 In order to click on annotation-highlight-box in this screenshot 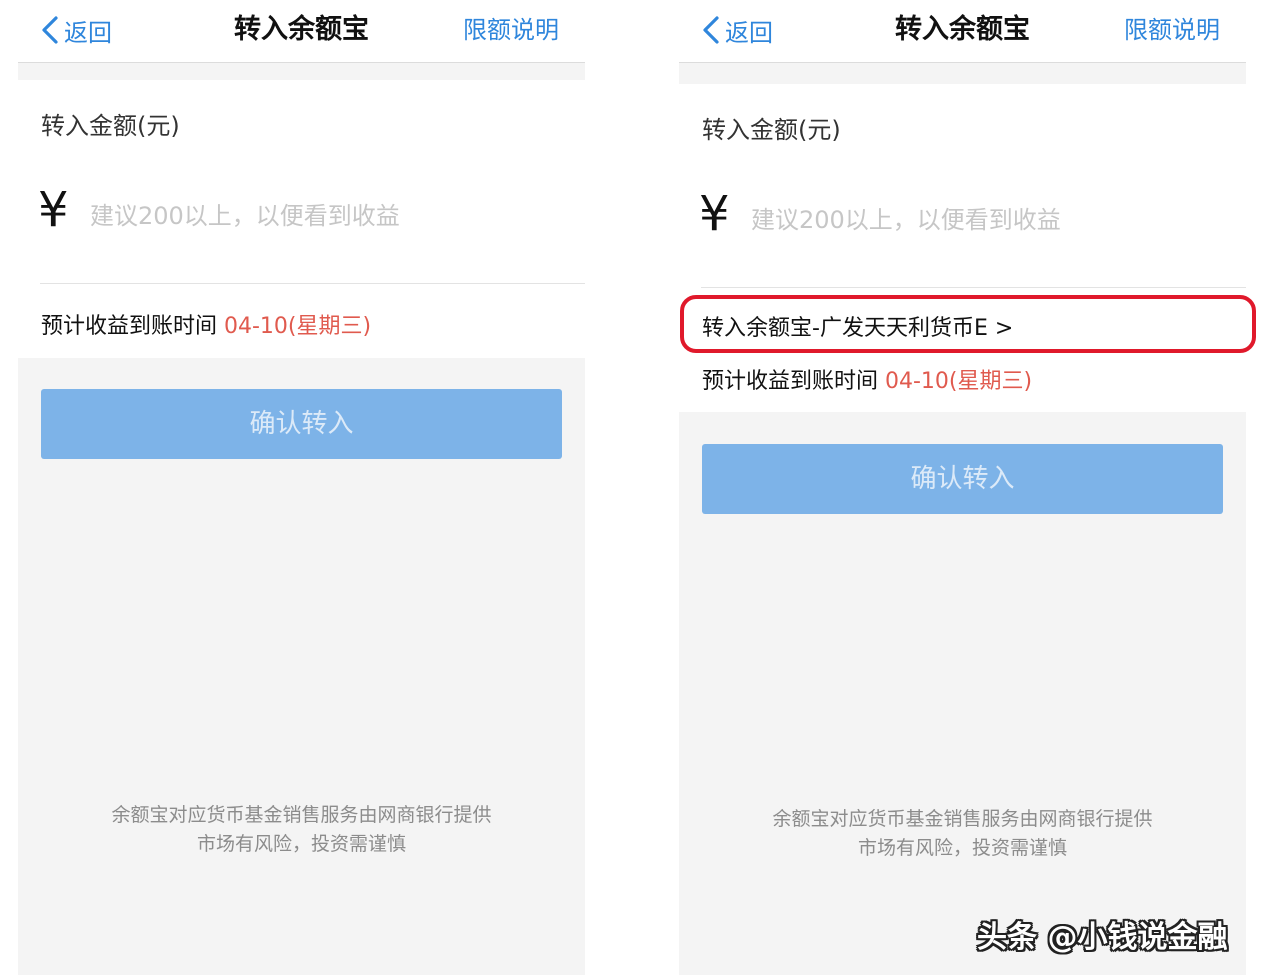, I will do `click(968, 324)`.